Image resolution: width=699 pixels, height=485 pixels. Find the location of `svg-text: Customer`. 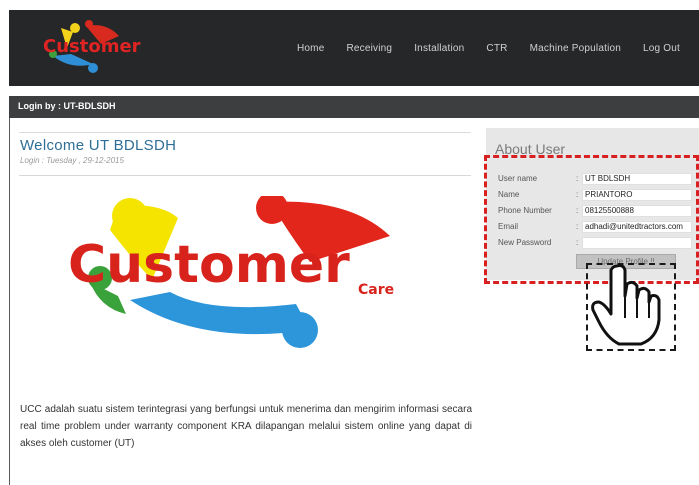

svg-text: Customer is located at coordinates (92, 46).